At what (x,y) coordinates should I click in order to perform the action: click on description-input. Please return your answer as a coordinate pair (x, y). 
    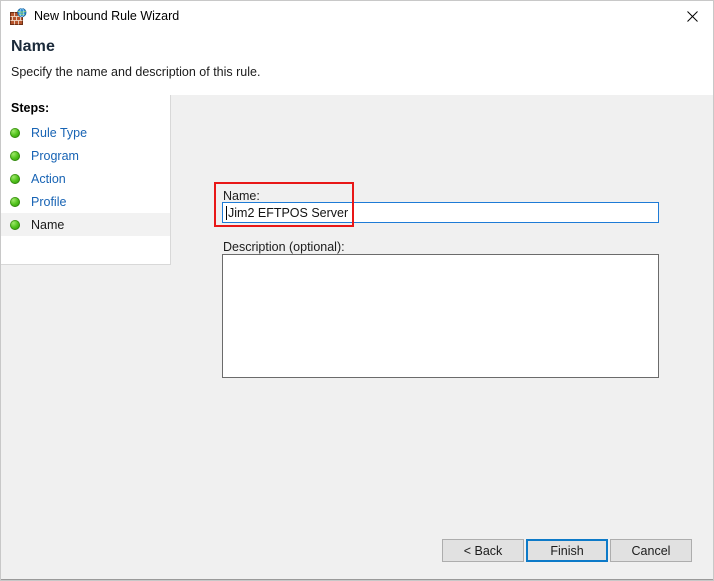
    Looking at the image, I should click on (440, 316).